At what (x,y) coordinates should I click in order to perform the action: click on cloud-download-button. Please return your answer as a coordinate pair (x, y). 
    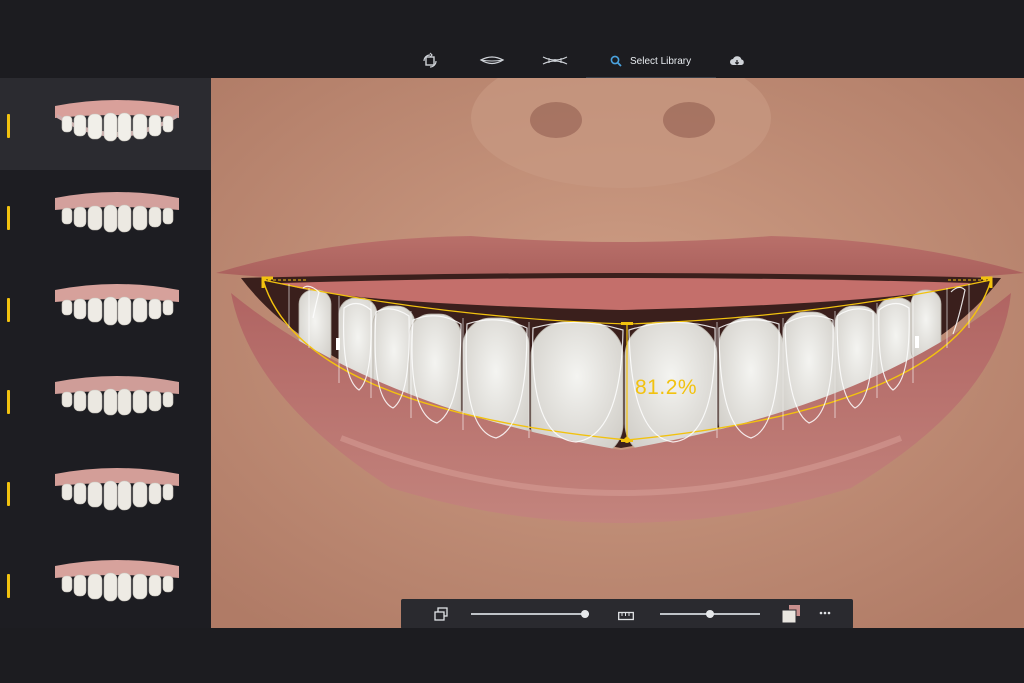
    Looking at the image, I should click on (737, 61).